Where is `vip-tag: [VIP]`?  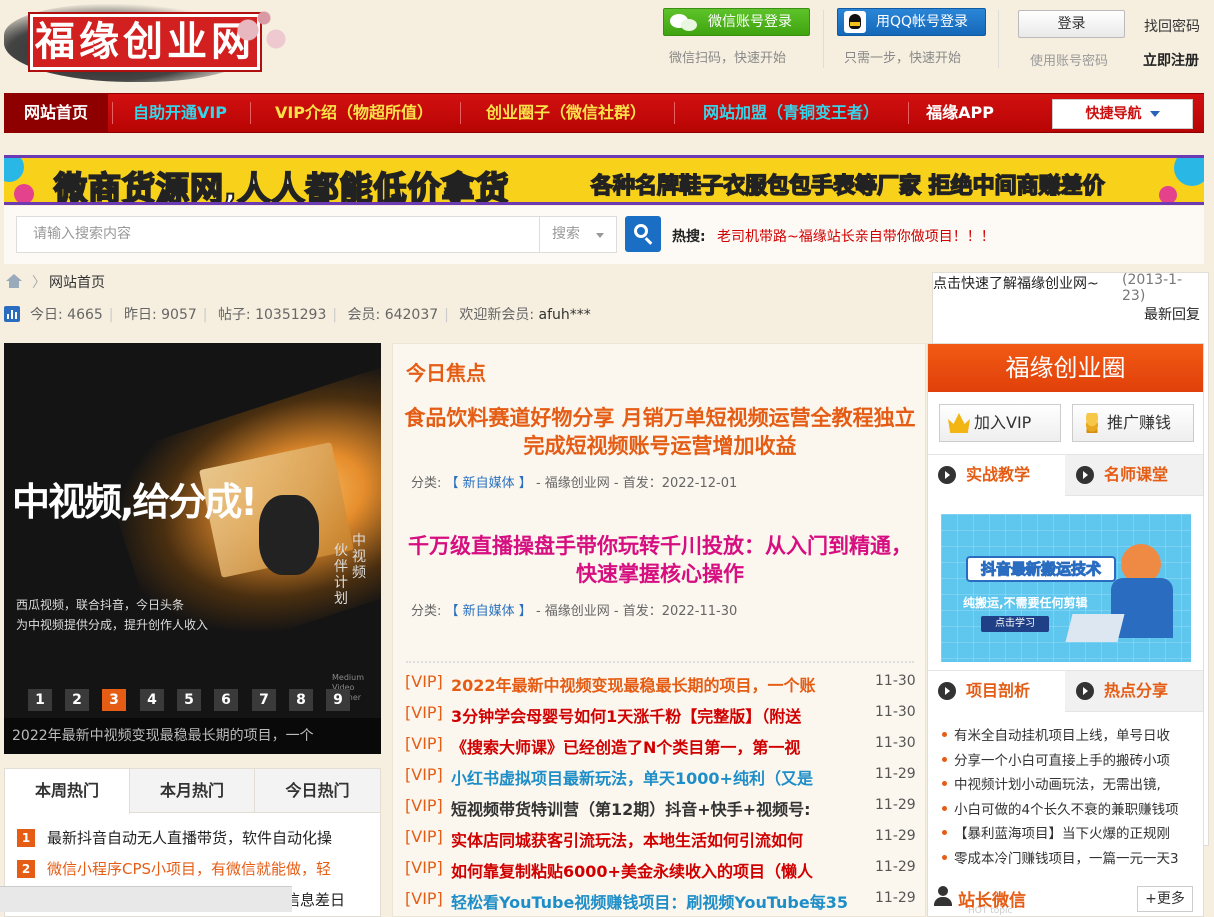 vip-tag: [VIP] is located at coordinates (424, 712).